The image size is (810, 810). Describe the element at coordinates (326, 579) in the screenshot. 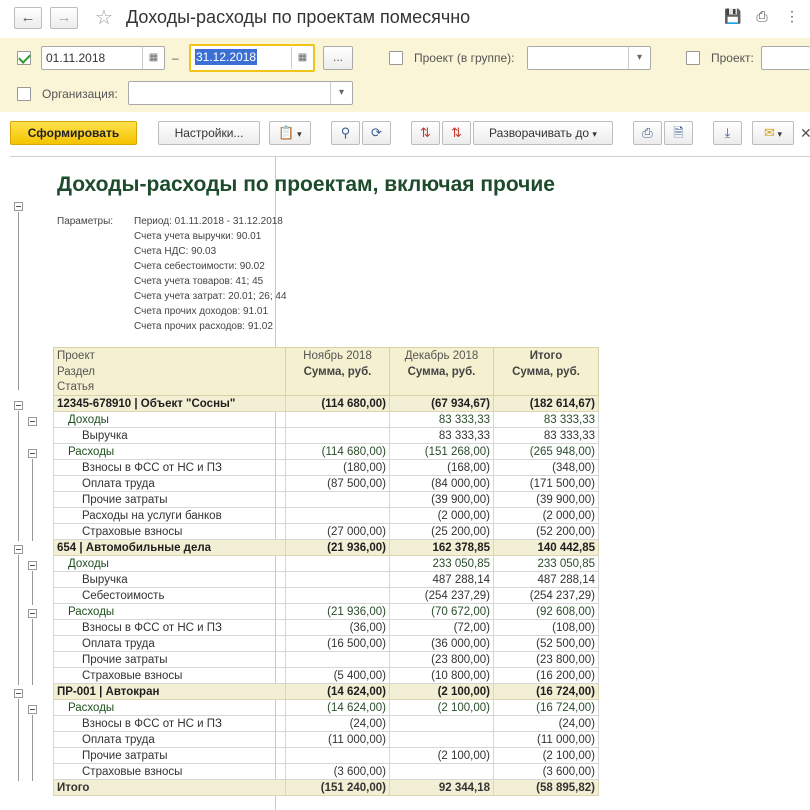

I see `article-row: Выручка 487 288,14 487 288,14` at that location.